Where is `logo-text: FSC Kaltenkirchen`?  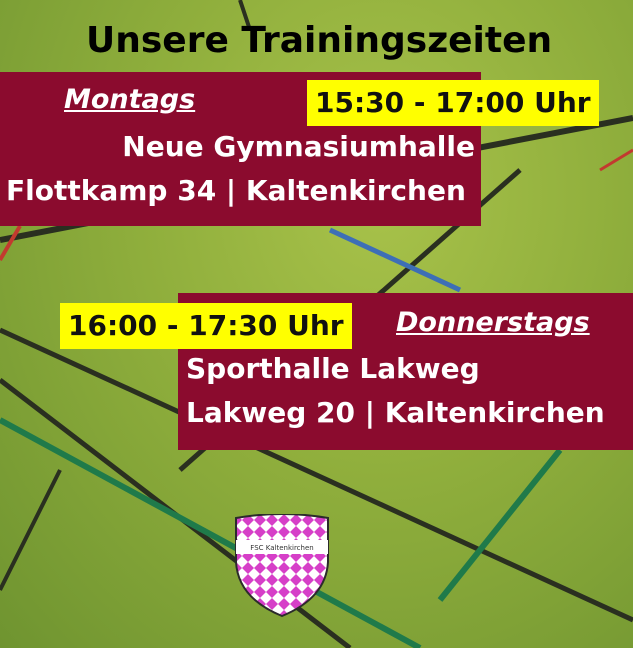
logo-text: FSC Kaltenkirchen is located at coordinates (281, 548).